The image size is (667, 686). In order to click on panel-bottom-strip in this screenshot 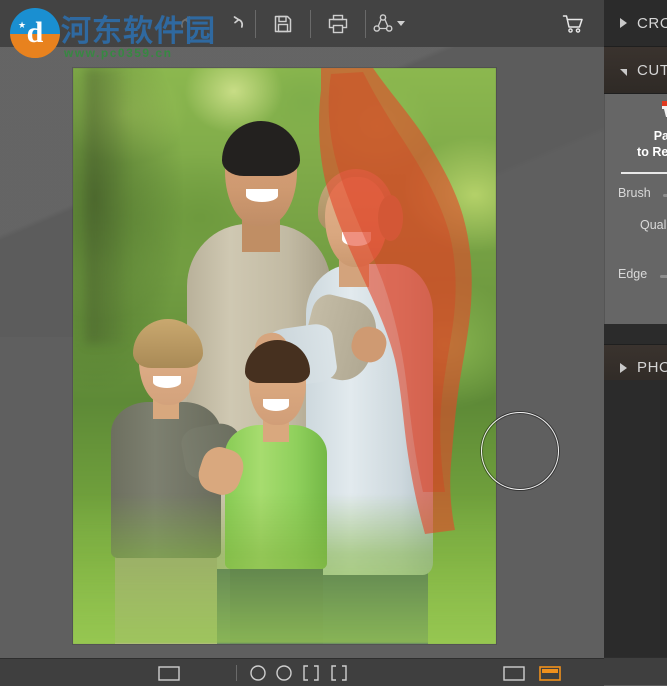, I will do `click(635, 671)`.